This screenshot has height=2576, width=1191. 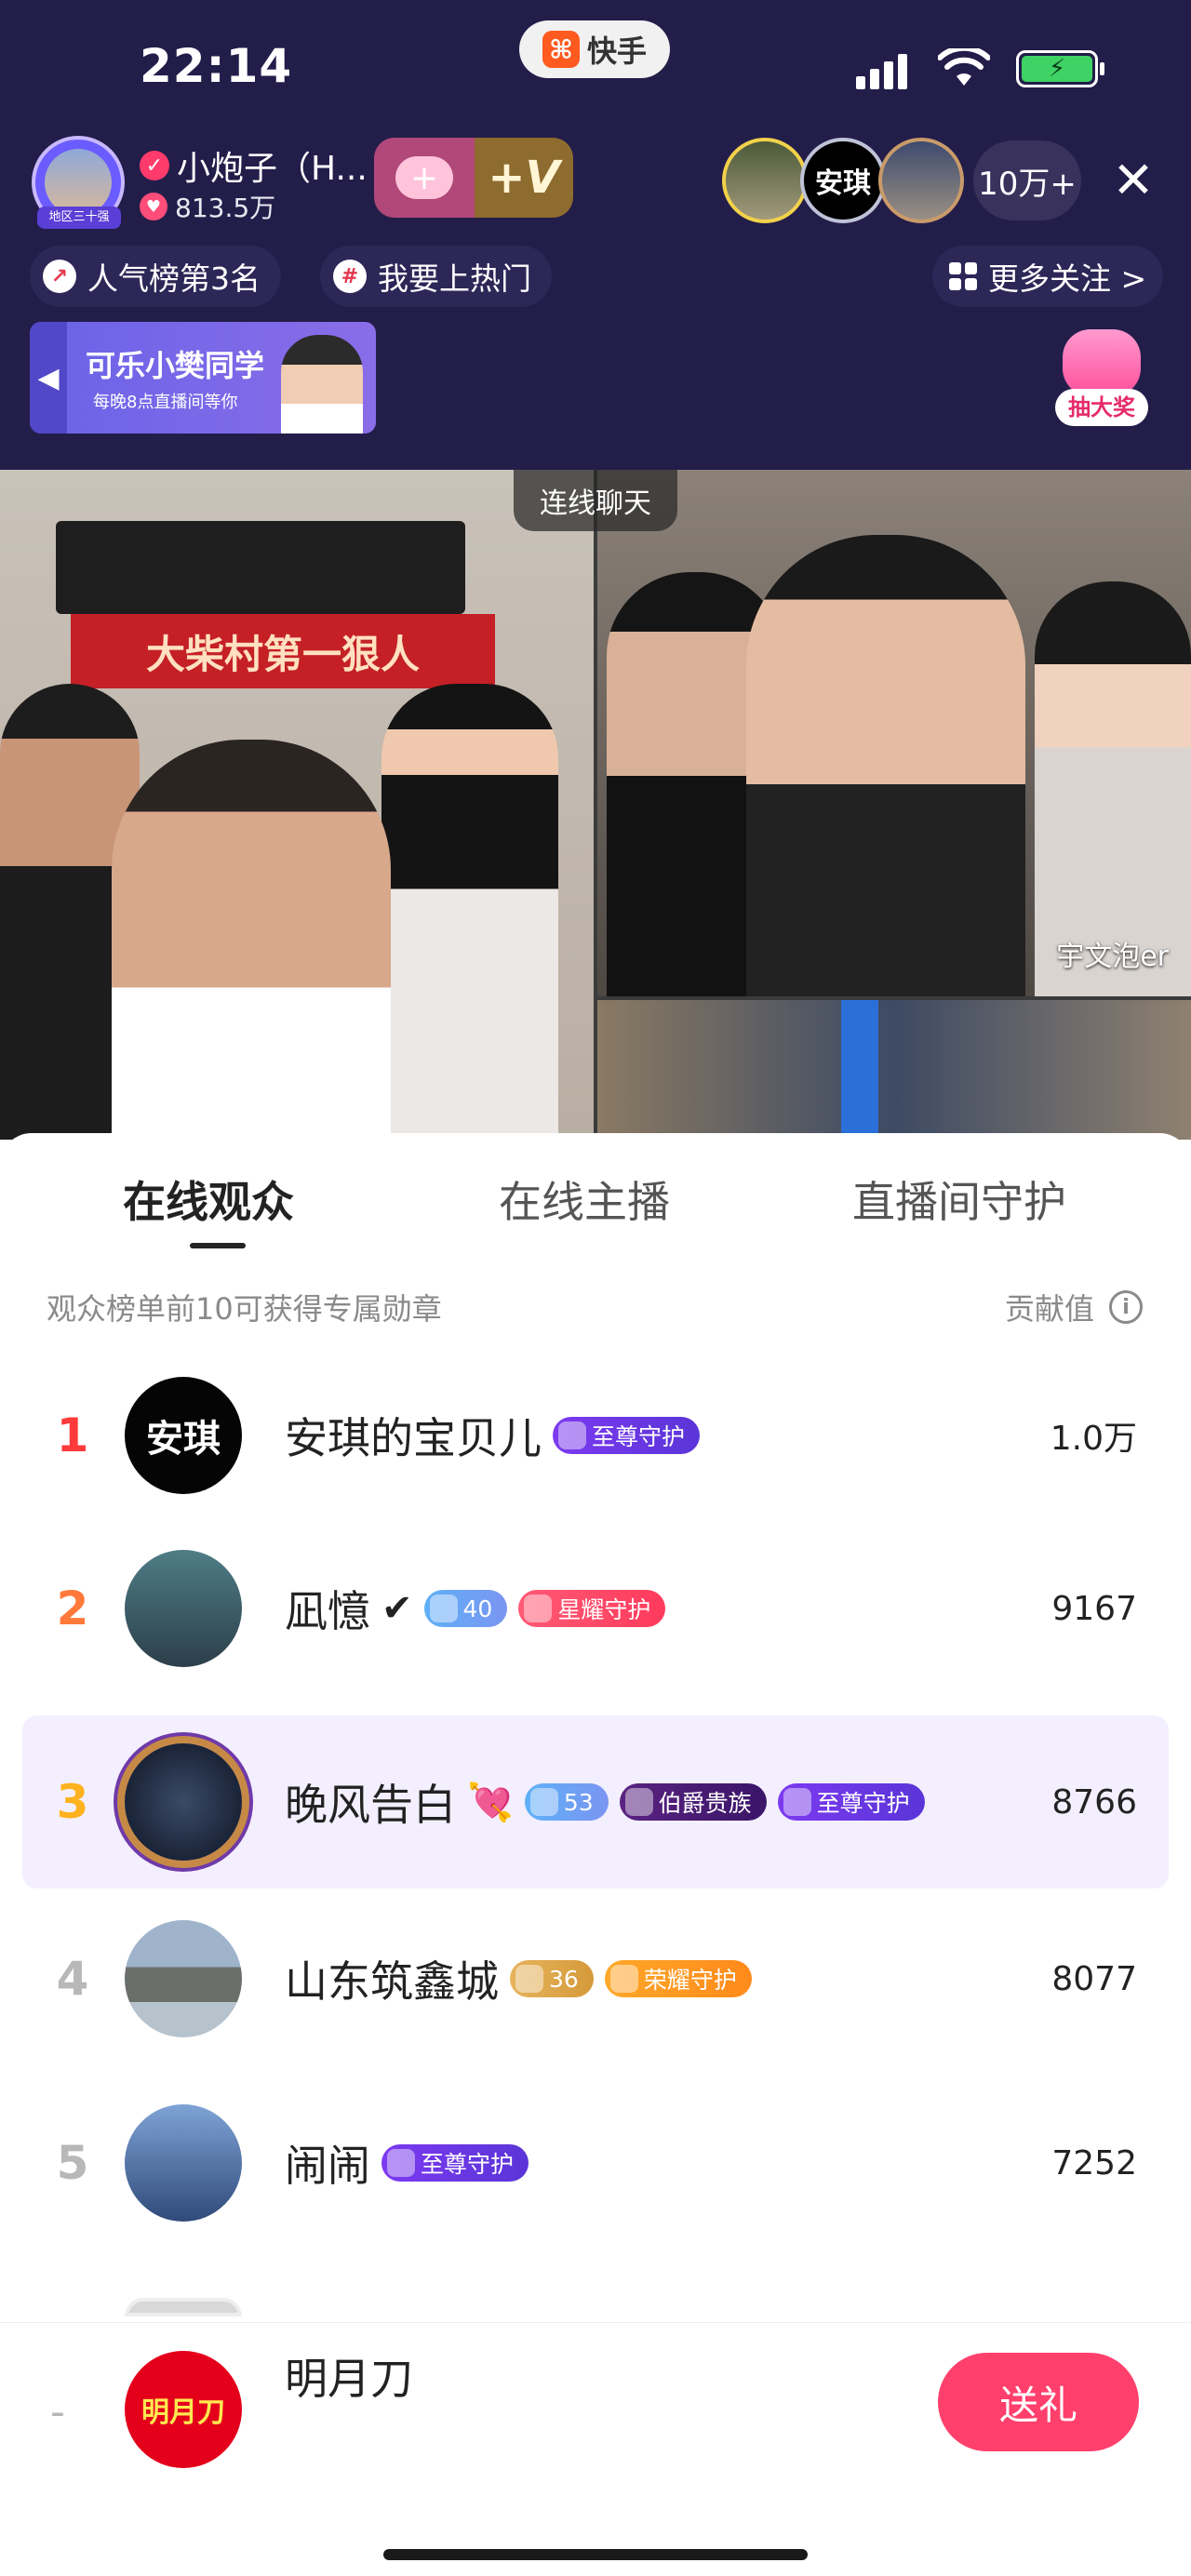 I want to click on user-name-row: 闹闹 至尊守护, so click(x=407, y=2162).